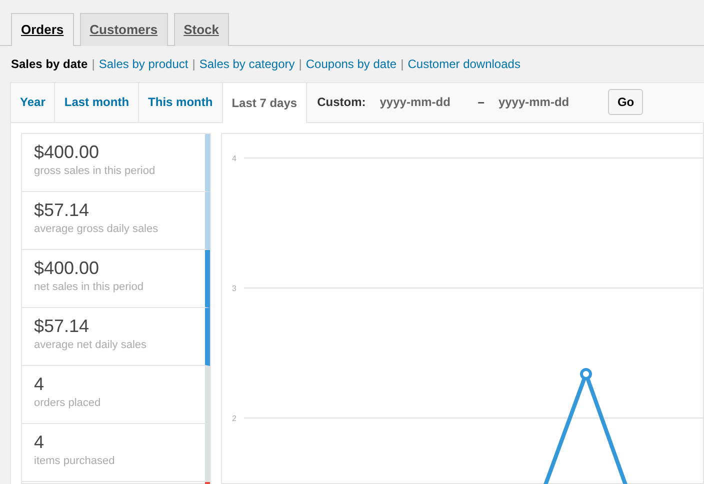  I want to click on range-tab: Last month, so click(97, 102).